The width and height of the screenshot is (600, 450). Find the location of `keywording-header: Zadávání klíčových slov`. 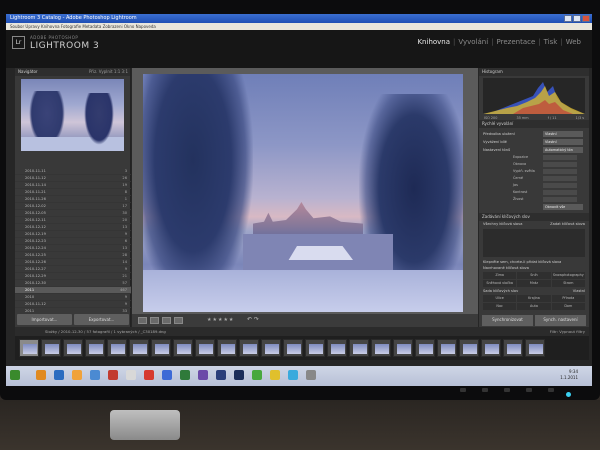

keywording-header: Zadávání klíčových slov is located at coordinates (534, 217).